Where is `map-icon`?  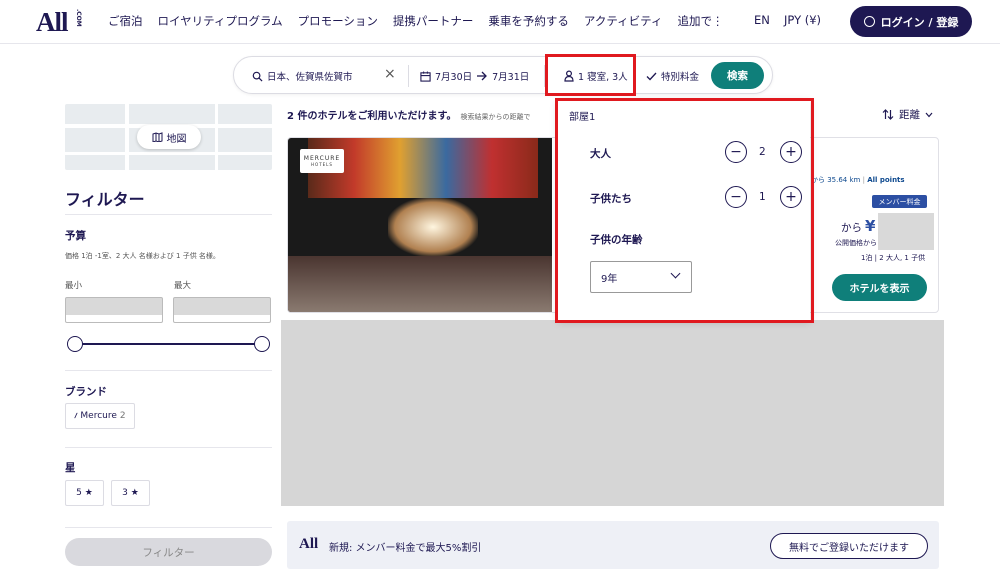
map-icon is located at coordinates (157, 137).